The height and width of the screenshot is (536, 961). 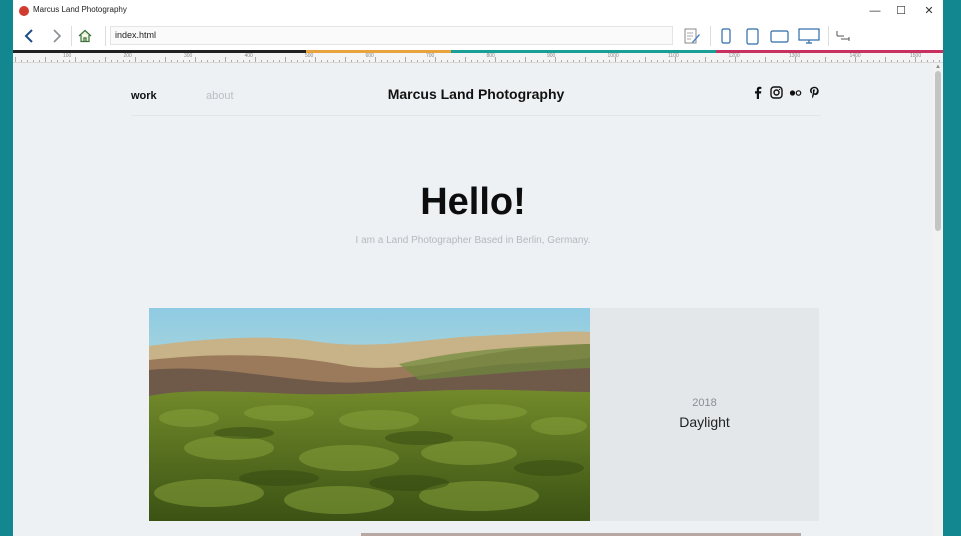 I want to click on instagram-link, so click(x=776, y=92).